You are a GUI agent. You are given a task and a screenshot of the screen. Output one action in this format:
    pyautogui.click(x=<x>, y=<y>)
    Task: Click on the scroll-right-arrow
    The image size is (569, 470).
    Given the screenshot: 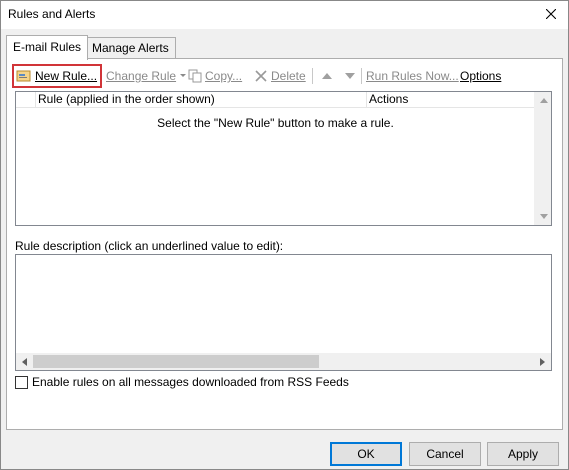 What is the action you would take?
    pyautogui.click(x=542, y=361)
    